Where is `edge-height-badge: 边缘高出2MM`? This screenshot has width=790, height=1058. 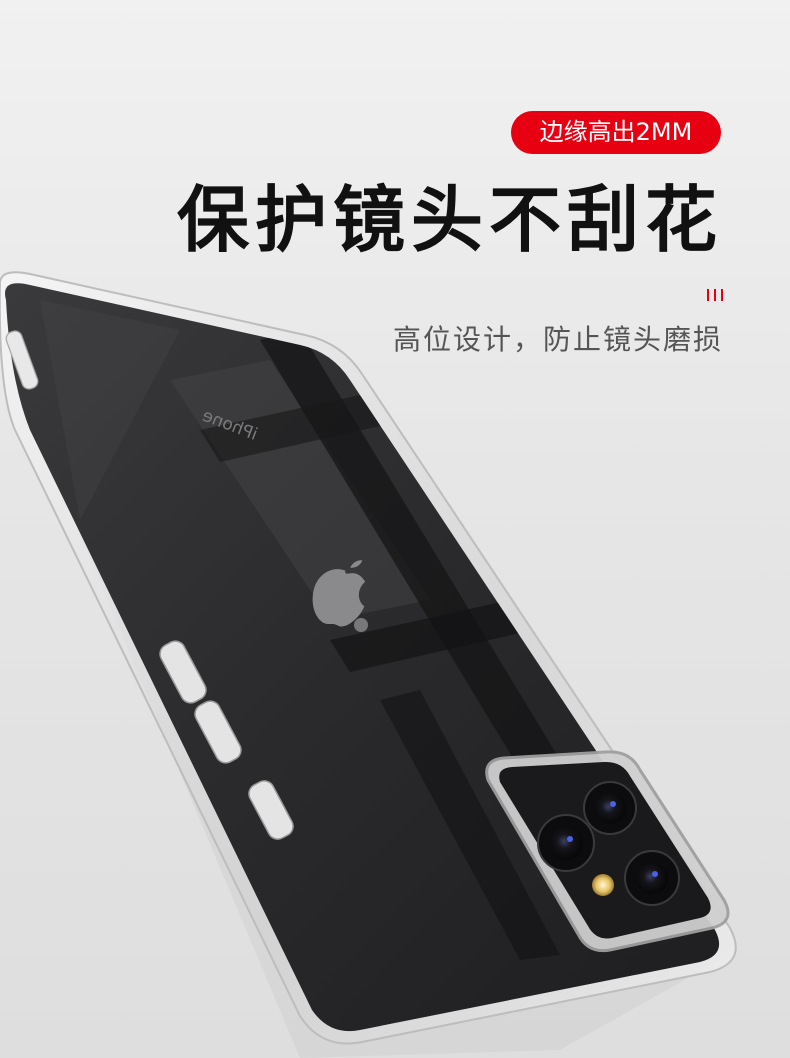 edge-height-badge: 边缘高出2MM is located at coordinates (616, 132).